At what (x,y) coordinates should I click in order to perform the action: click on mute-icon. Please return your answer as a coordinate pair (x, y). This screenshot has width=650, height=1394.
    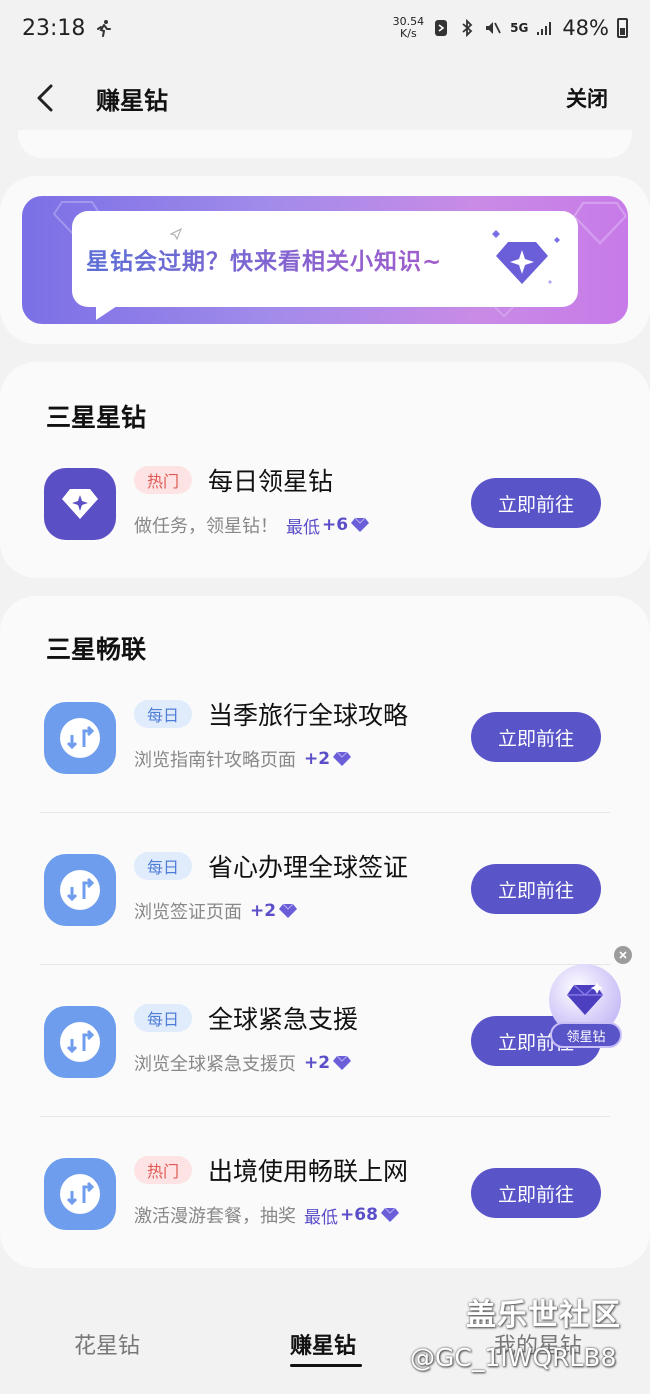
    Looking at the image, I should click on (493, 28).